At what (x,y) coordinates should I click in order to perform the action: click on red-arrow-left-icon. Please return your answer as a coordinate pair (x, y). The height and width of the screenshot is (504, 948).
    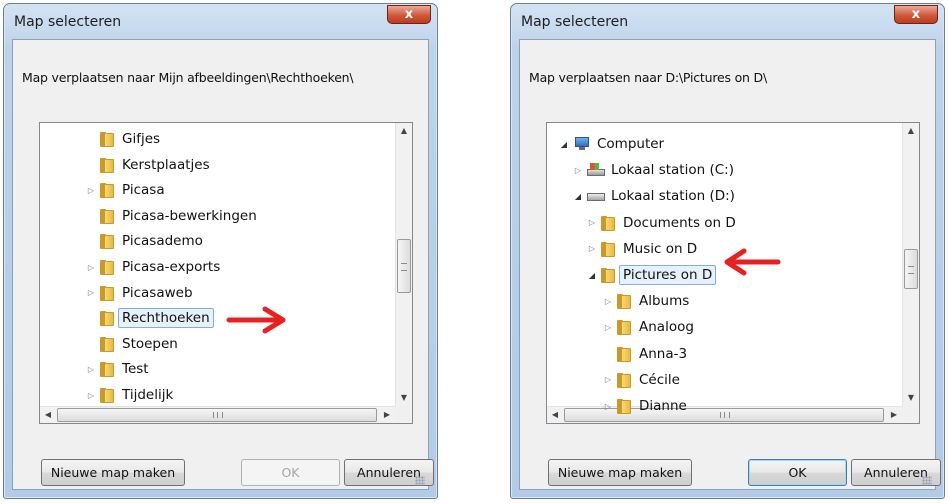
    Looking at the image, I should click on (752, 262).